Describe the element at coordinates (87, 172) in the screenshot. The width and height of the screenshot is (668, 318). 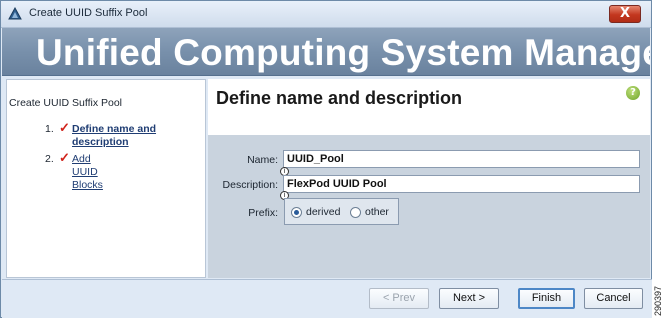
I see `step-link-add-uuid-blocks: Add UUID Blocks` at that location.